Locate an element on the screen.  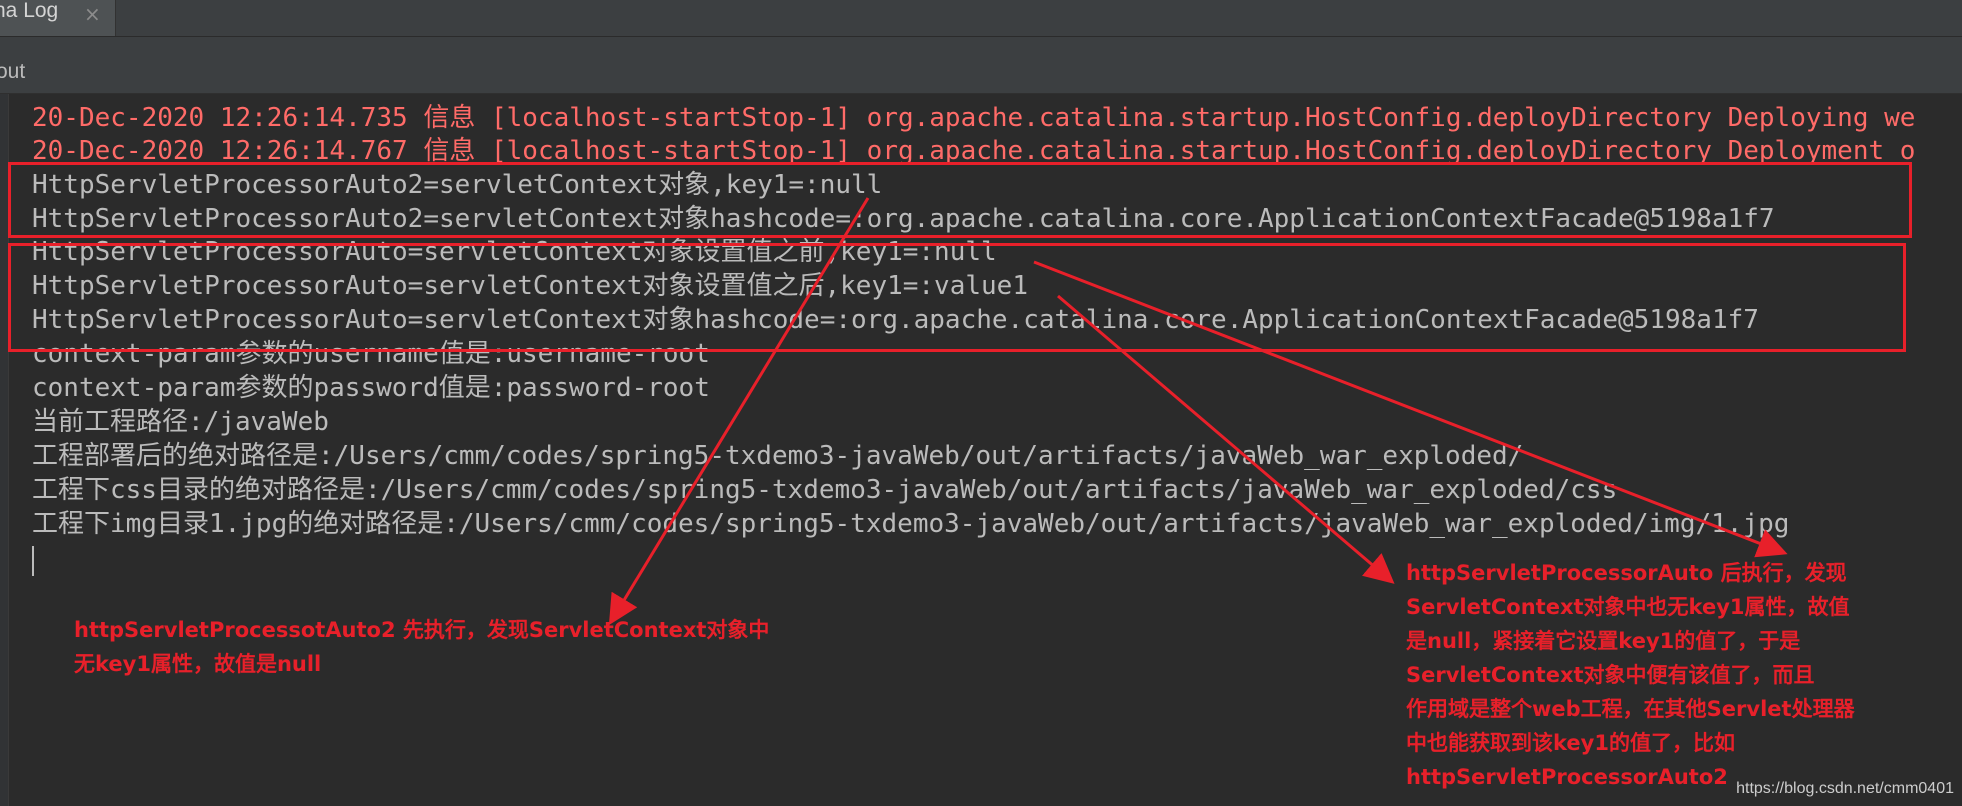
arrow-to-right-note is located at coordinates (1226, 439).